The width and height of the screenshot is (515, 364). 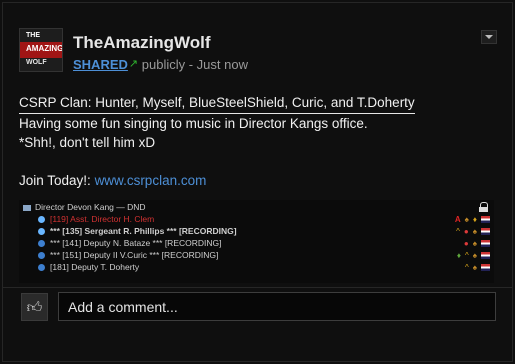 I want to click on user-name: [181] Deputy T. Doherty, so click(x=95, y=267).